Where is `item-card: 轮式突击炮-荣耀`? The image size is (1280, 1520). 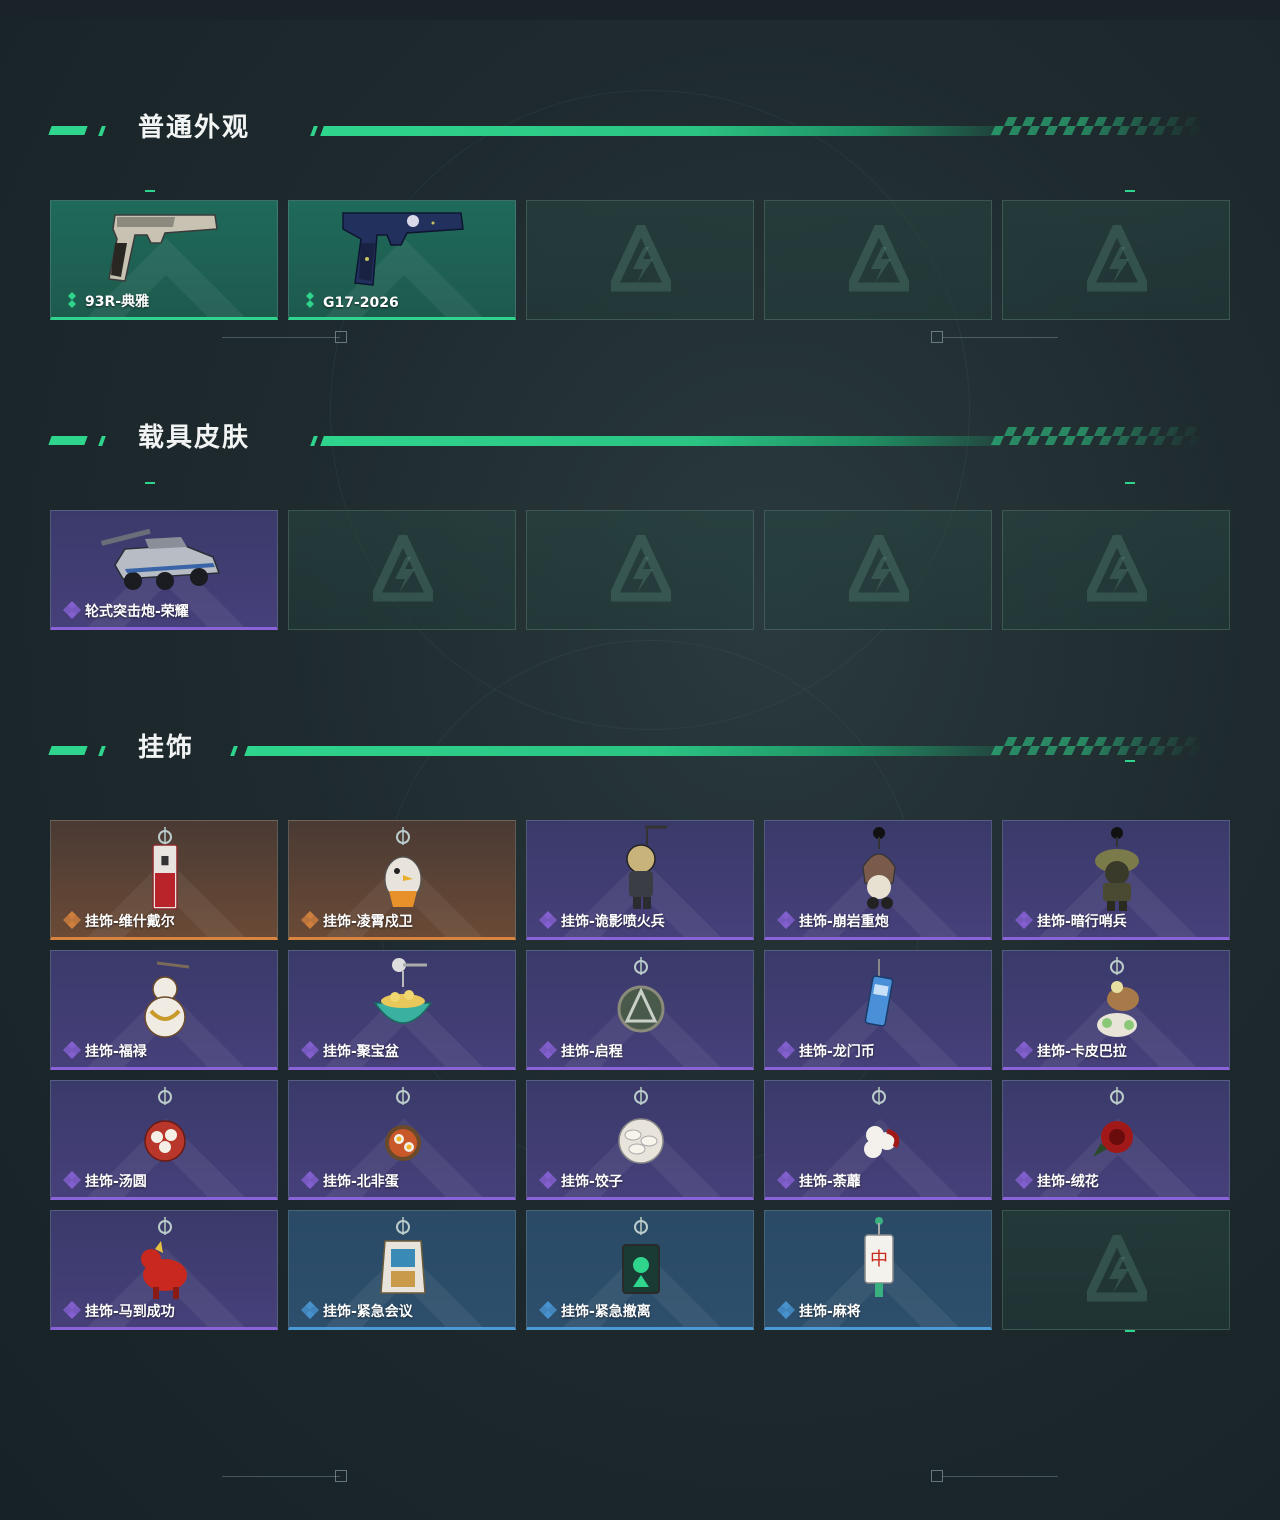
item-card: 轮式突击炮-荣耀 is located at coordinates (164, 570).